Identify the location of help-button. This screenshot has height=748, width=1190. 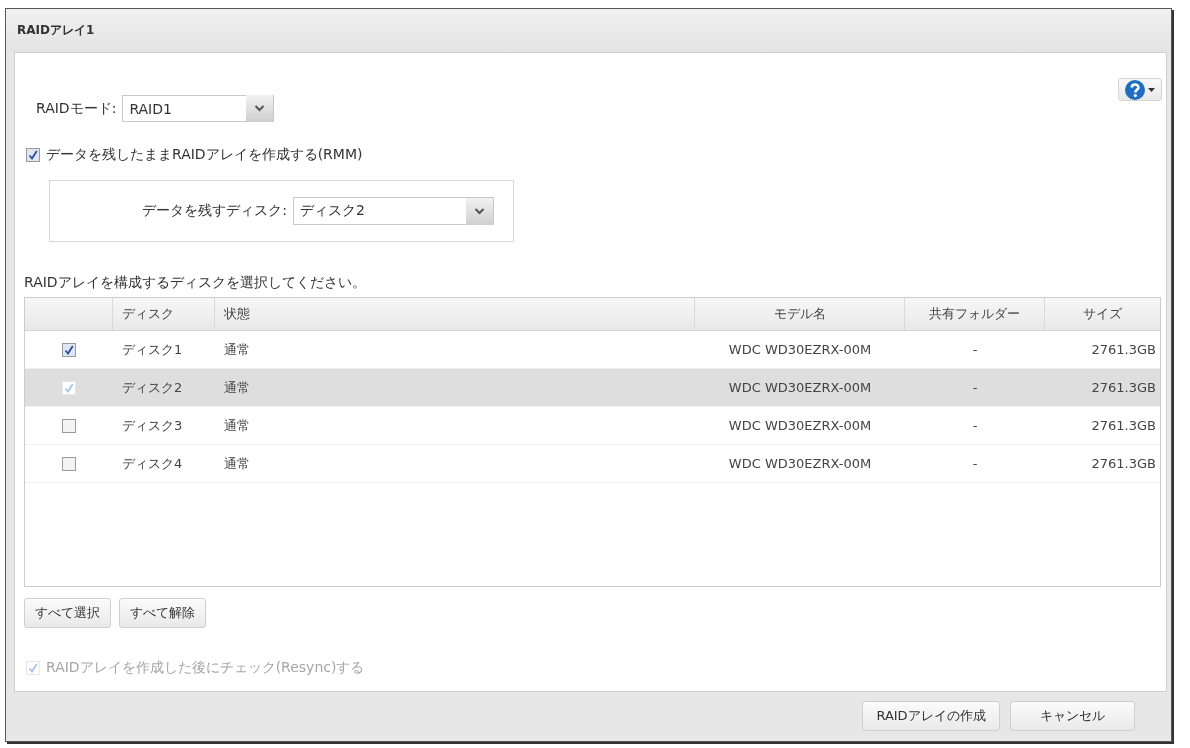
(1140, 89).